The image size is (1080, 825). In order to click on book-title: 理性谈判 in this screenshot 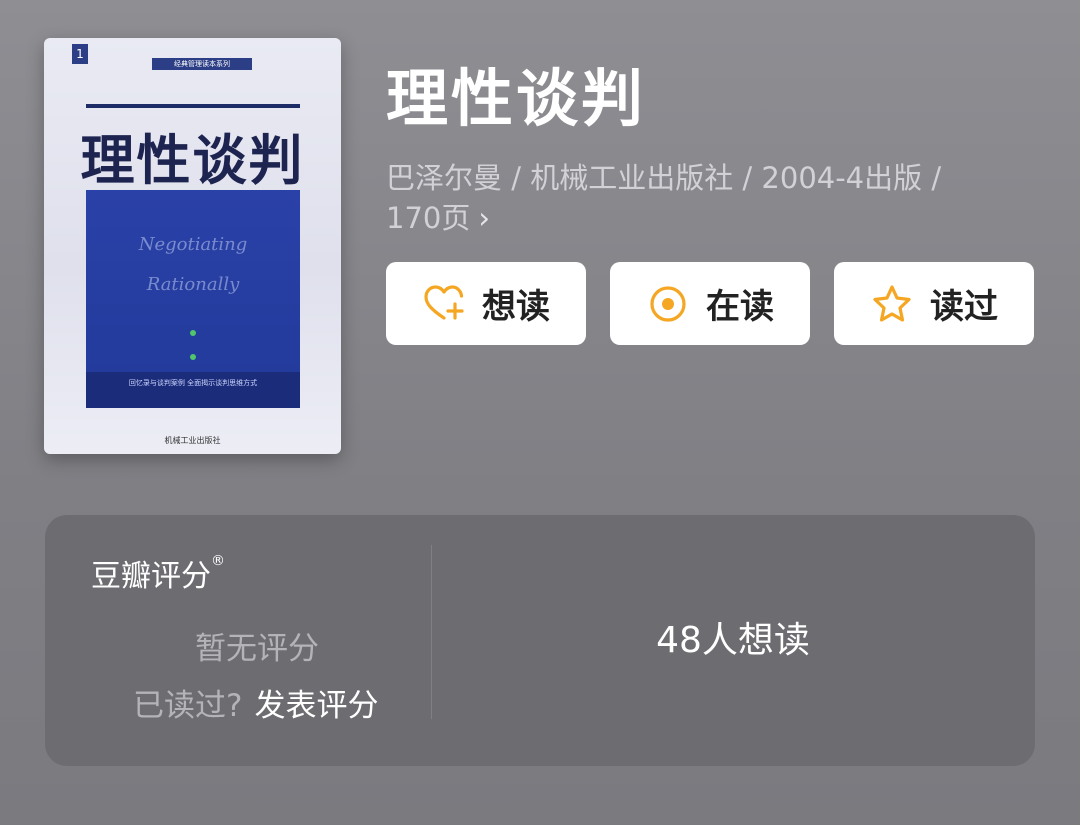, I will do `click(516, 98)`.